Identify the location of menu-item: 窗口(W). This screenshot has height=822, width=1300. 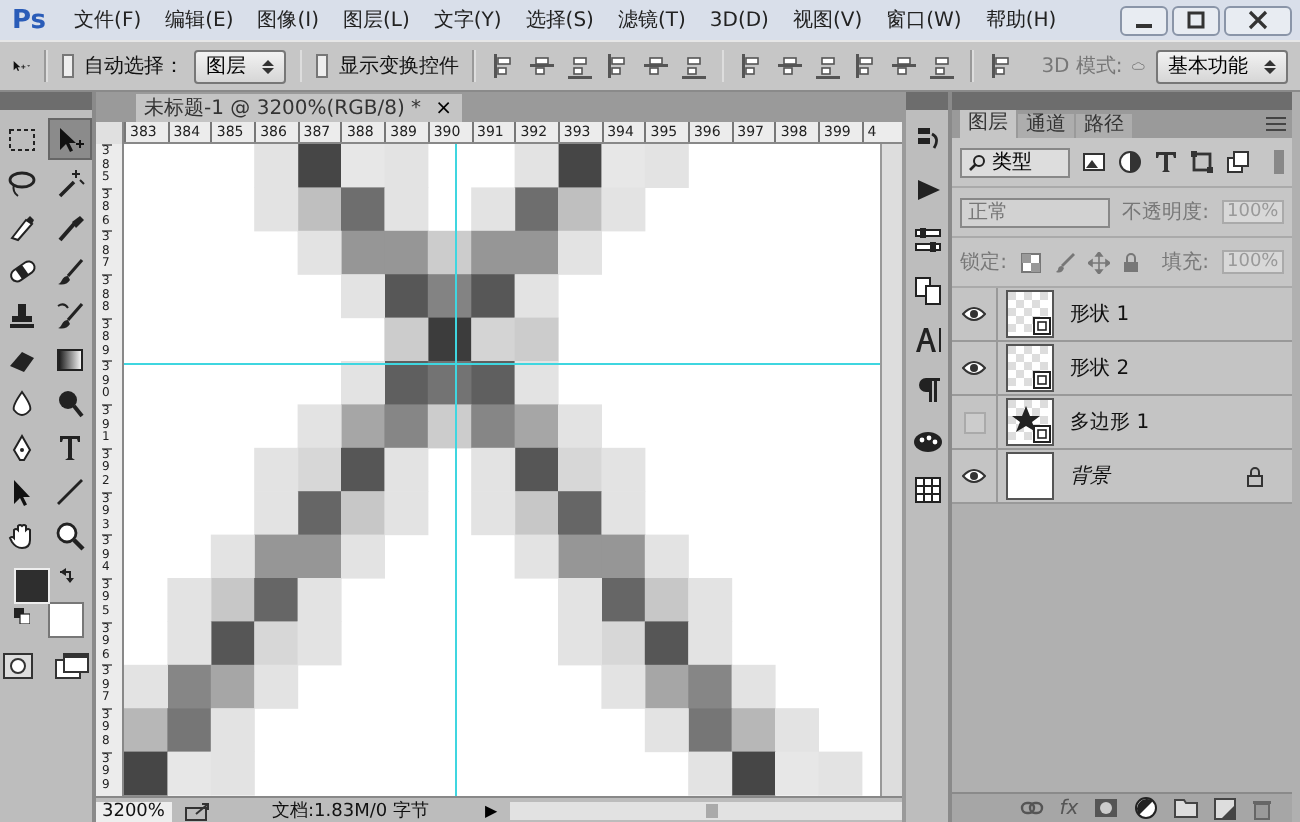
(924, 20).